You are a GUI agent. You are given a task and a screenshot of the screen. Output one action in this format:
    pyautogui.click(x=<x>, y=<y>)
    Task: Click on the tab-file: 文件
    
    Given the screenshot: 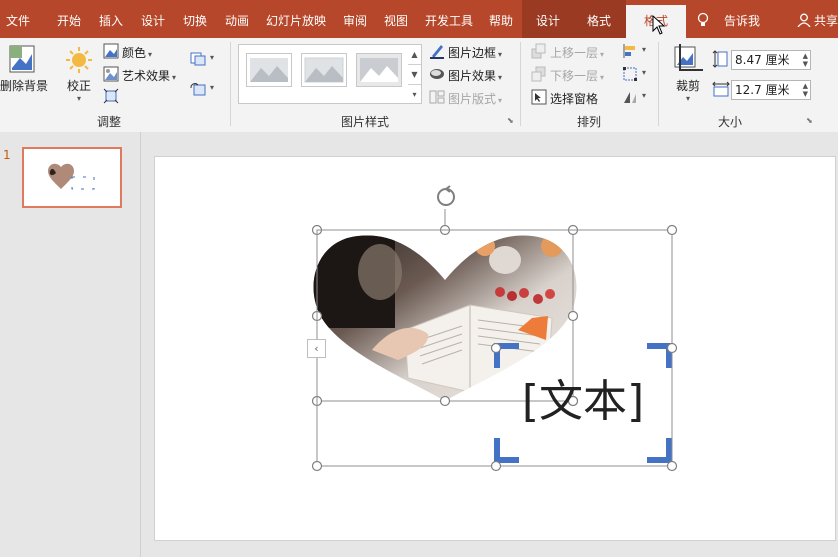 What is the action you would take?
    pyautogui.click(x=18, y=20)
    